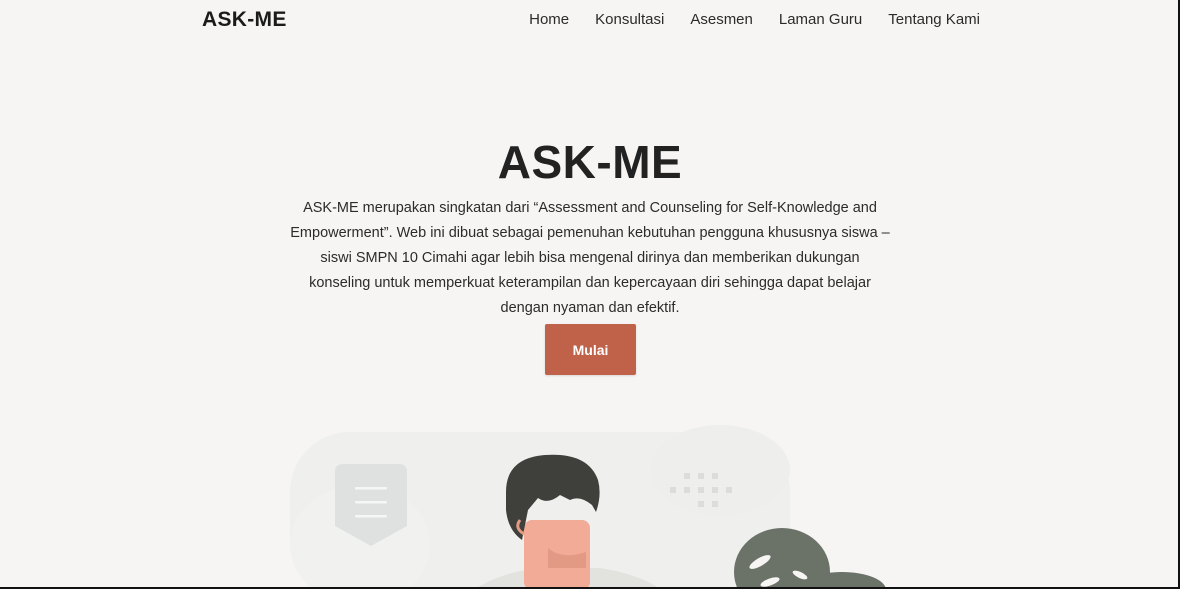  I want to click on nav-link-home: Home, so click(549, 19).